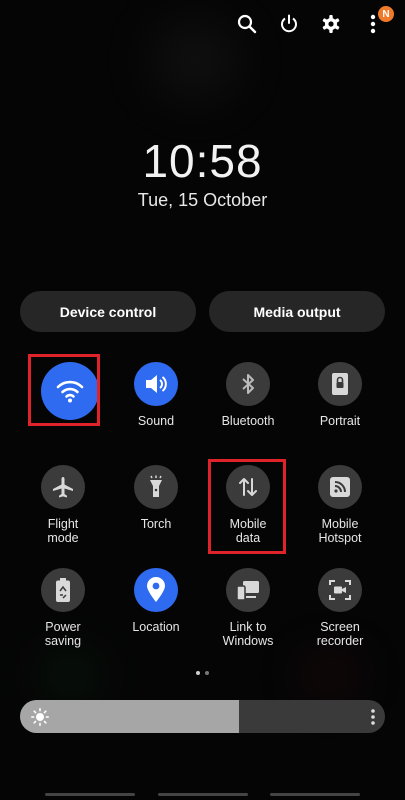 The image size is (405, 800). Describe the element at coordinates (202, 161) in the screenshot. I see `clock-time: 10:58` at that location.